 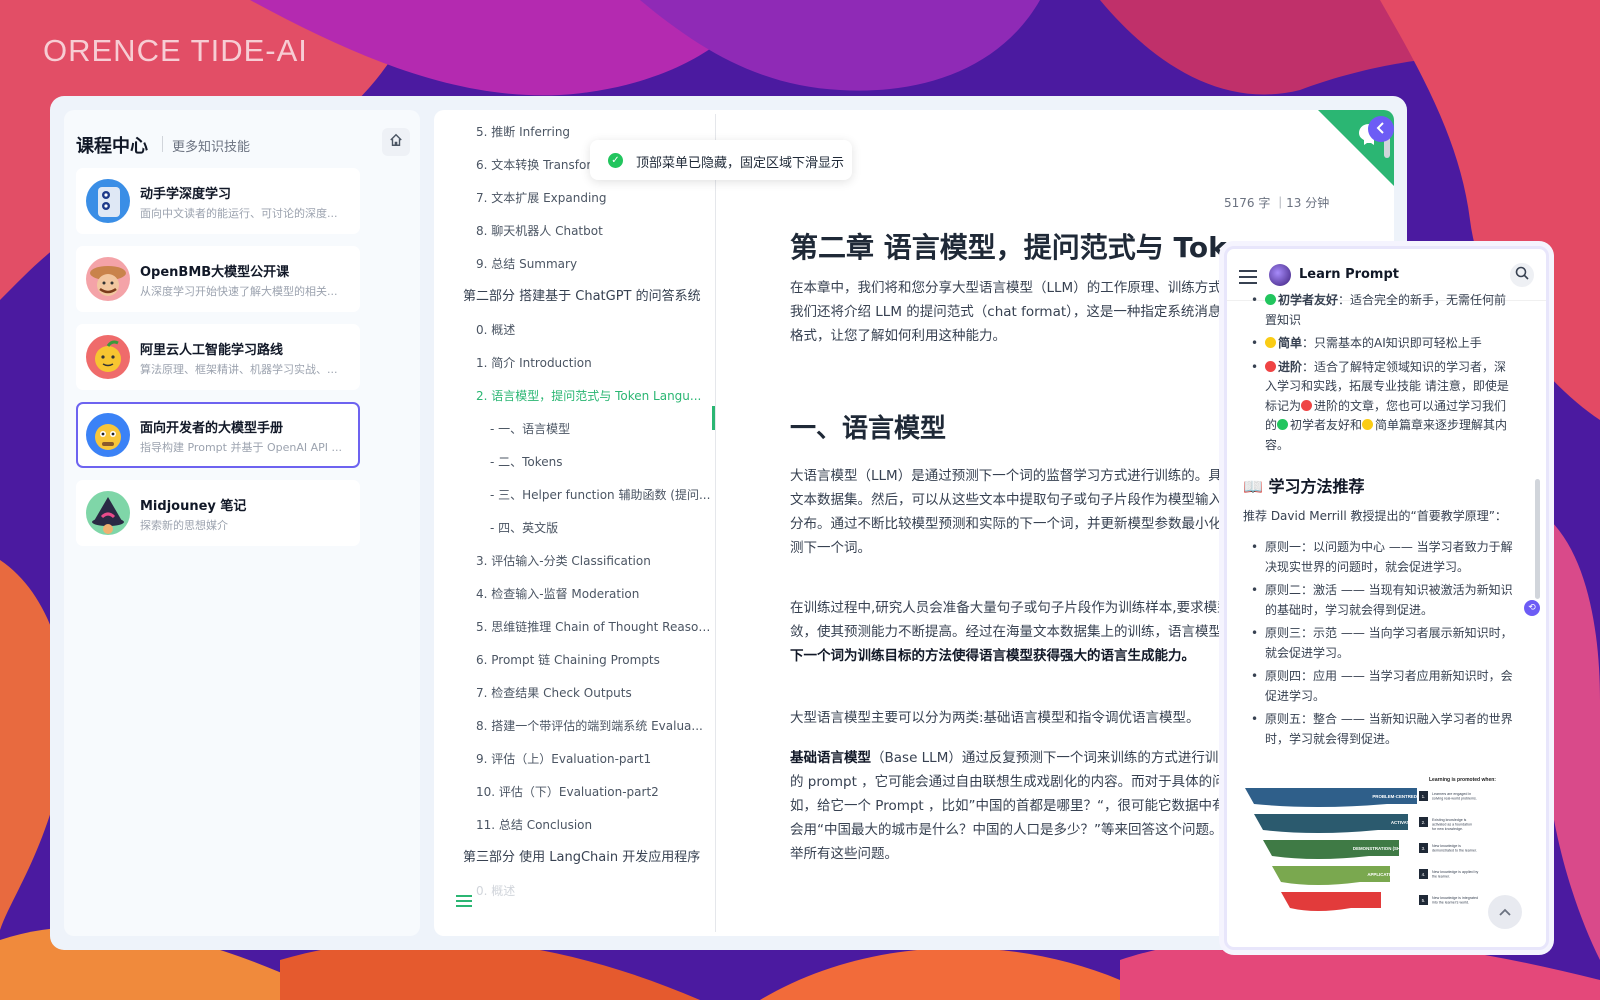 I want to click on course-name: 面向开发者的大模型手册, so click(x=212, y=428).